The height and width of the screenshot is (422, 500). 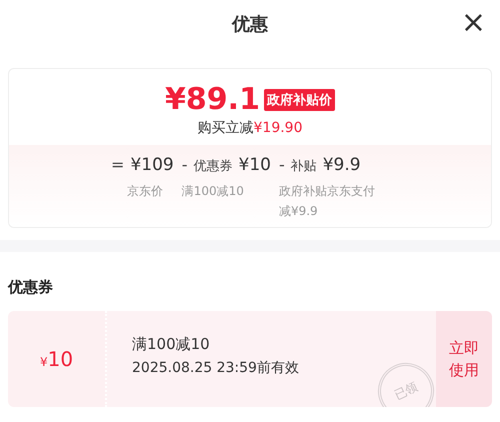 I want to click on close-button: ×, so click(x=473, y=23).